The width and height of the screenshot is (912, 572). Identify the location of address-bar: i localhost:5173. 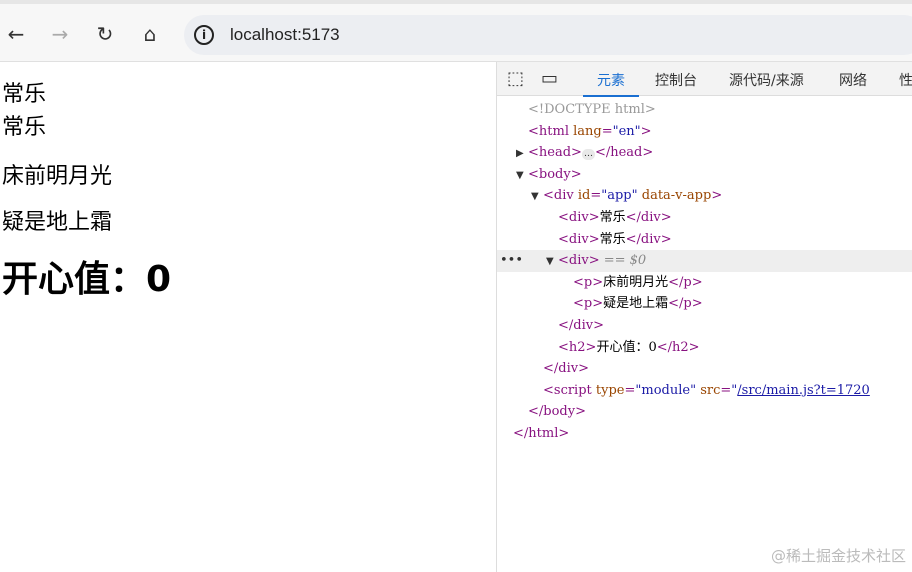
(548, 35).